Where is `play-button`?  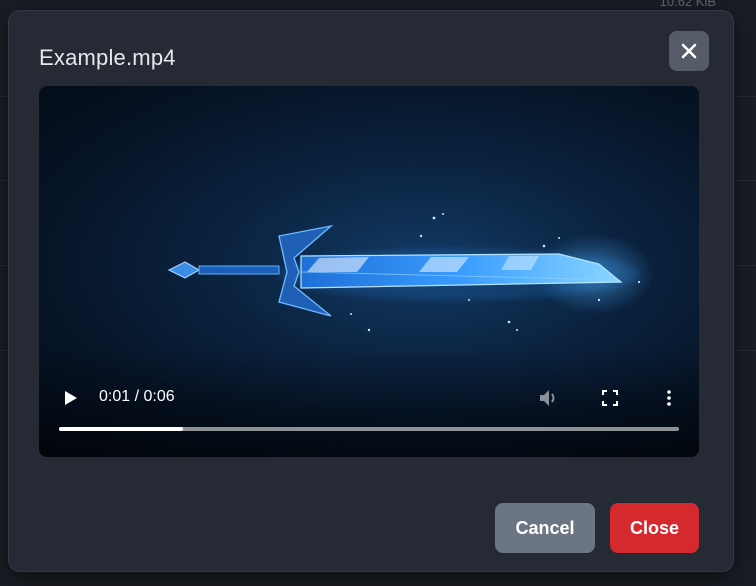
play-button is located at coordinates (71, 398).